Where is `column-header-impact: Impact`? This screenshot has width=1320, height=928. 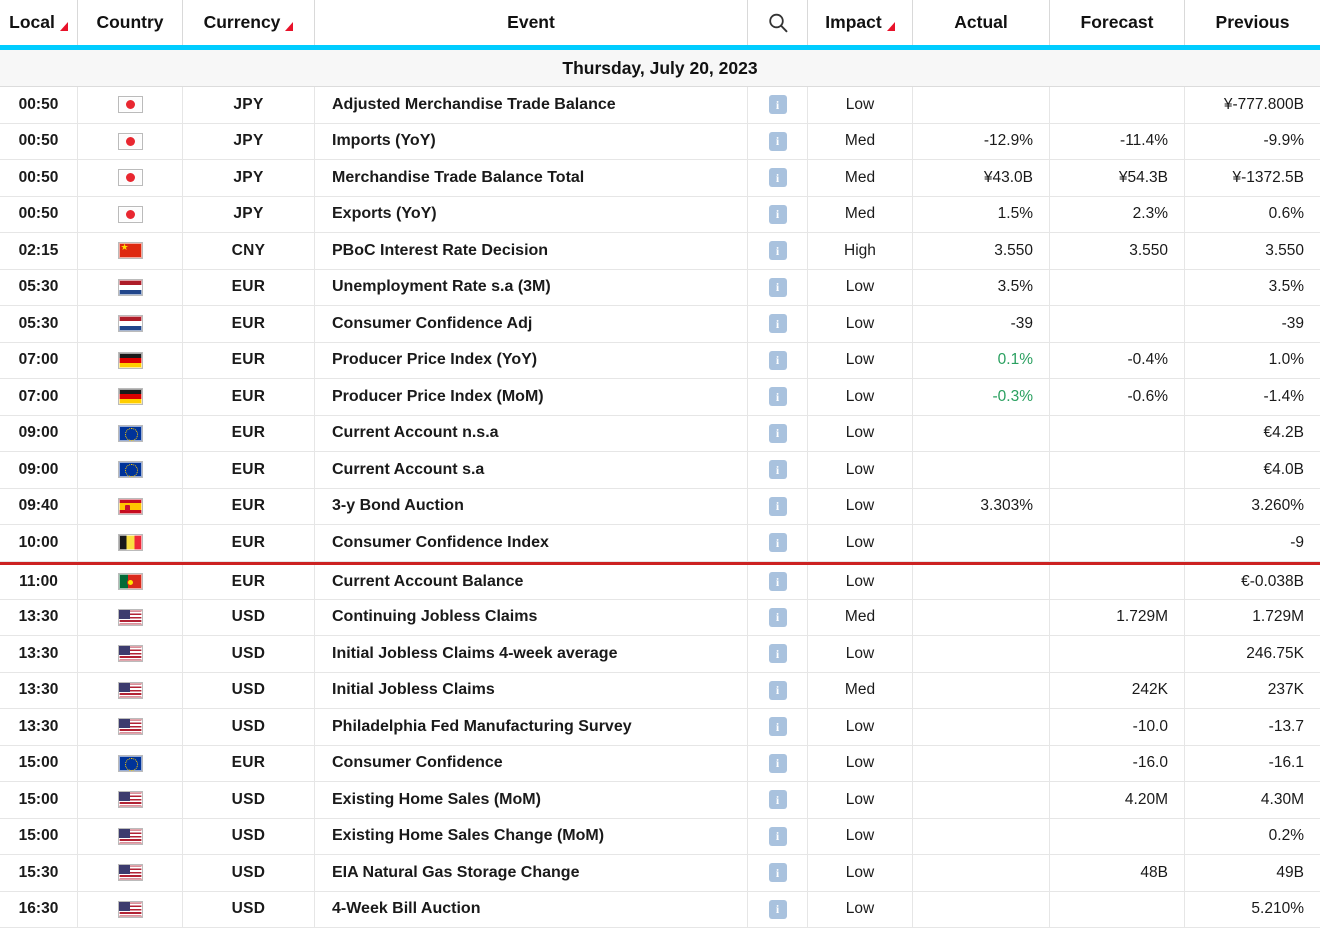
column-header-impact: Impact is located at coordinates (860, 22).